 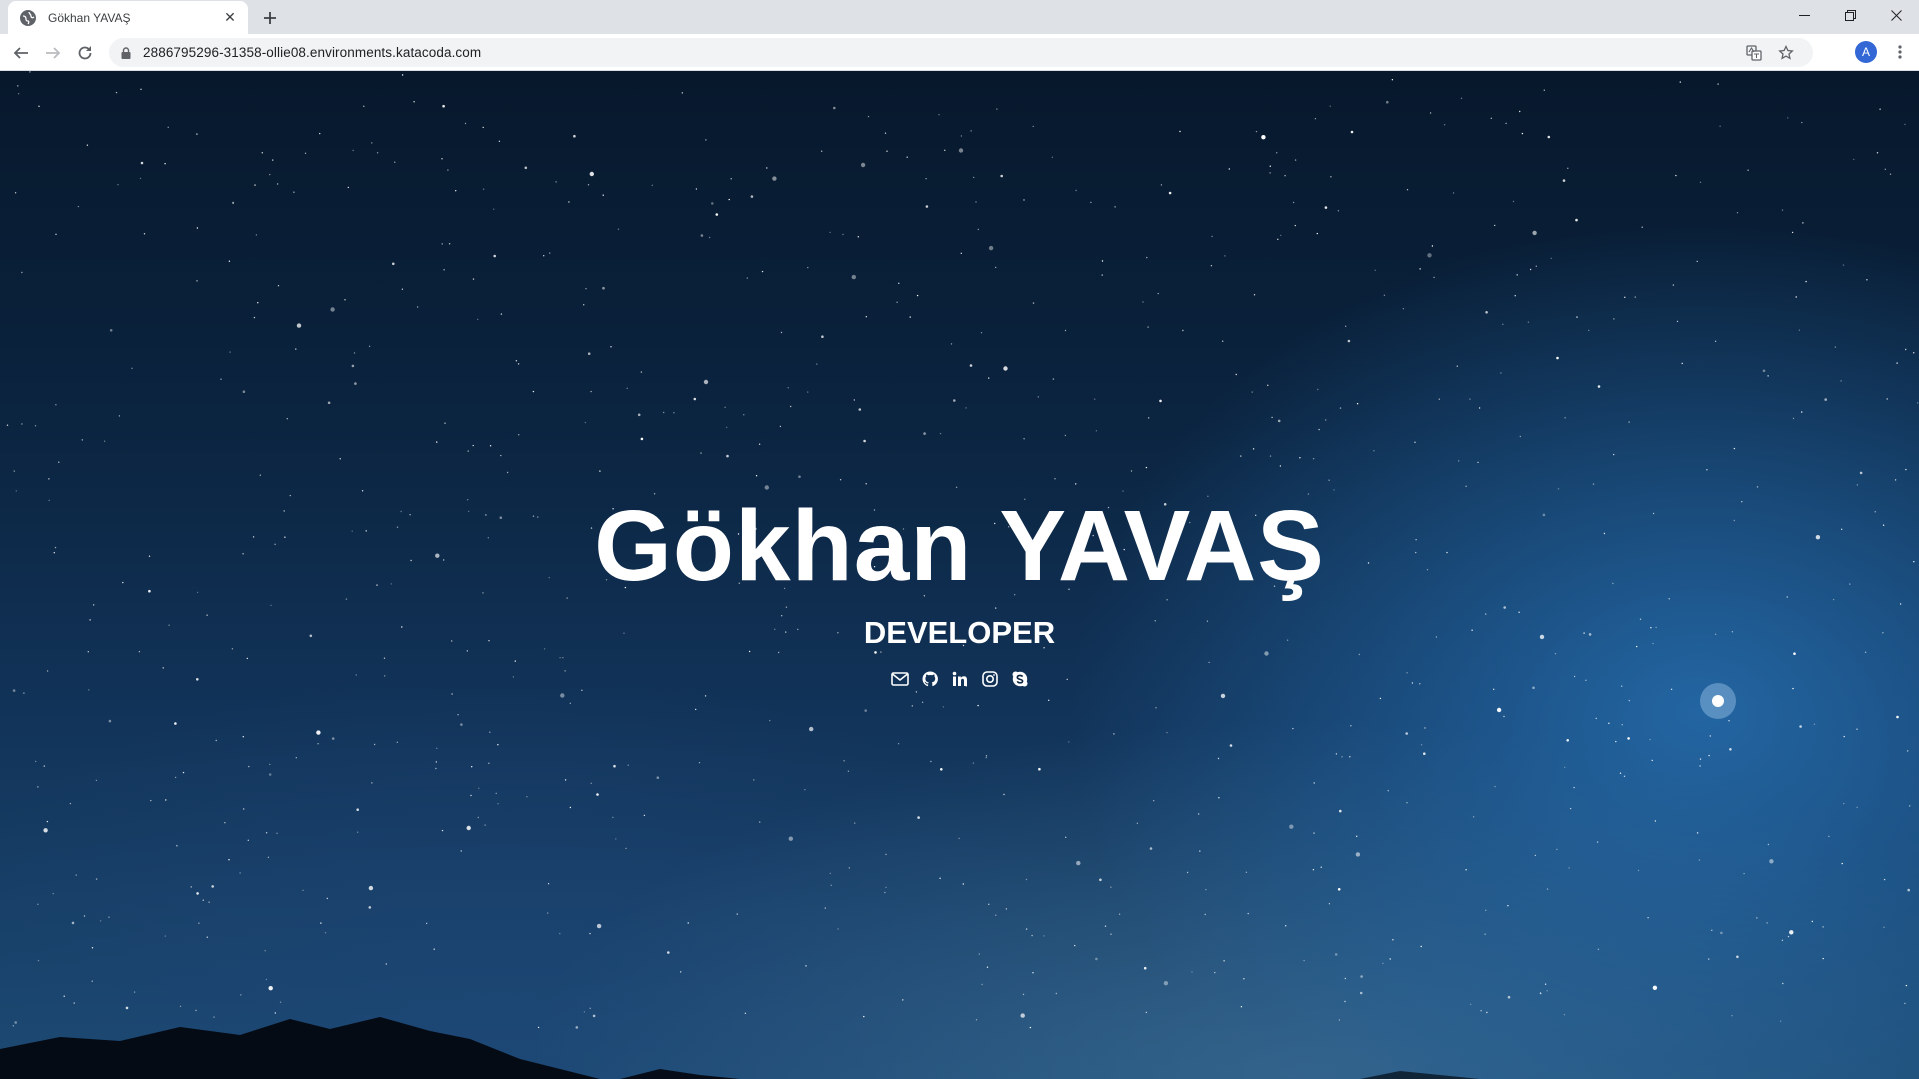 I want to click on plus-icon, so click(x=270, y=18).